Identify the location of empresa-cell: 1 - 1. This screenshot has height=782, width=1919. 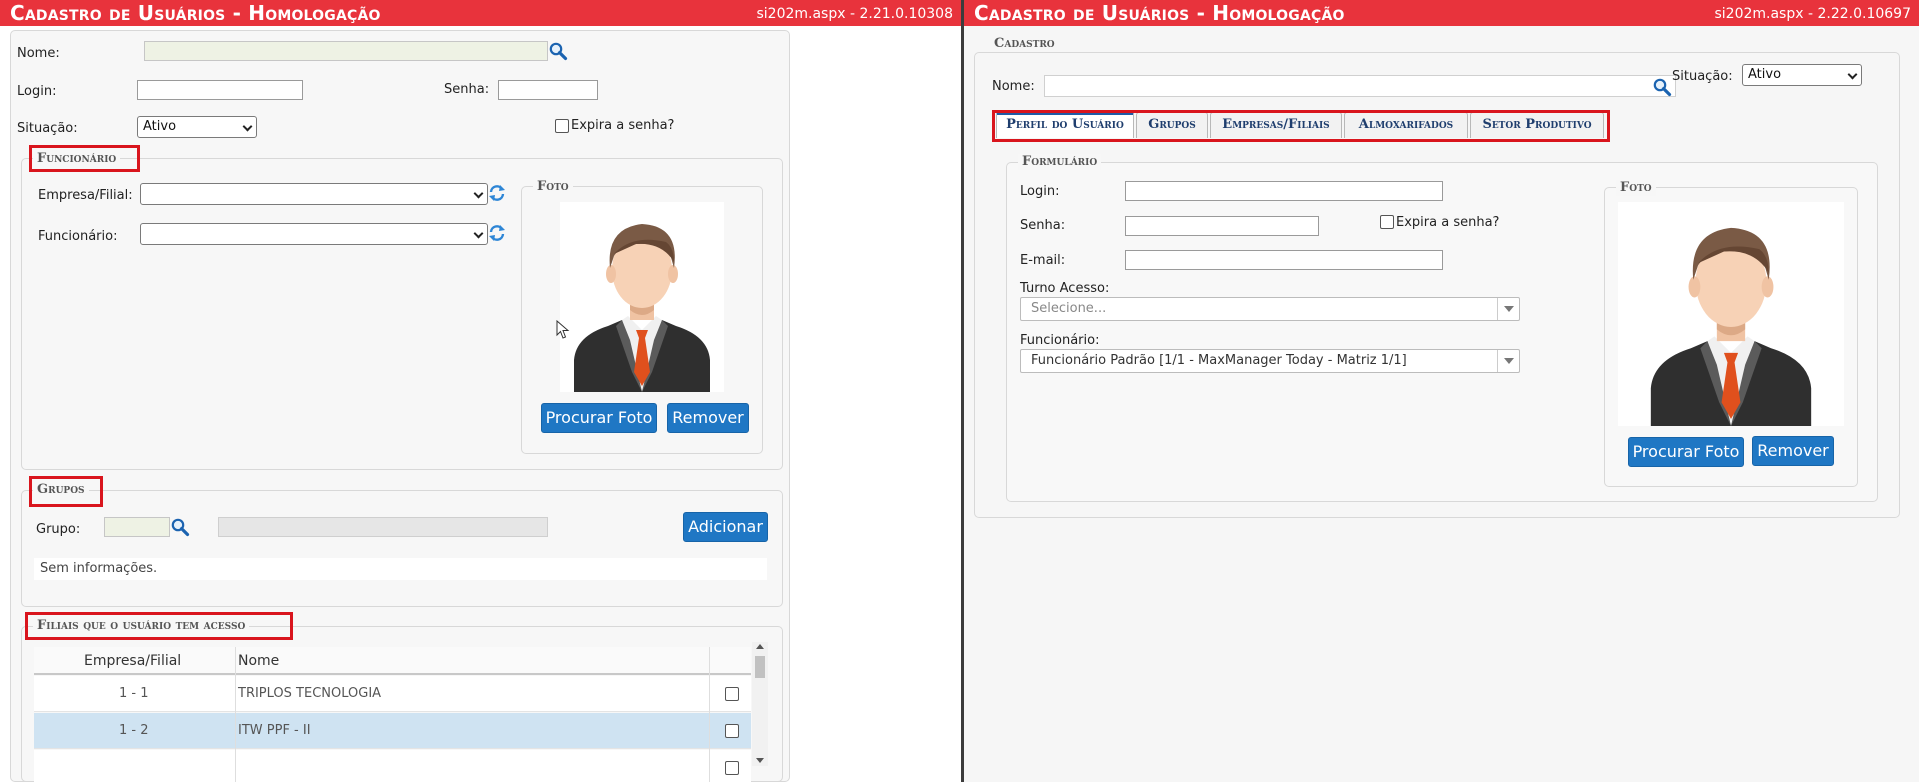
(134, 693).